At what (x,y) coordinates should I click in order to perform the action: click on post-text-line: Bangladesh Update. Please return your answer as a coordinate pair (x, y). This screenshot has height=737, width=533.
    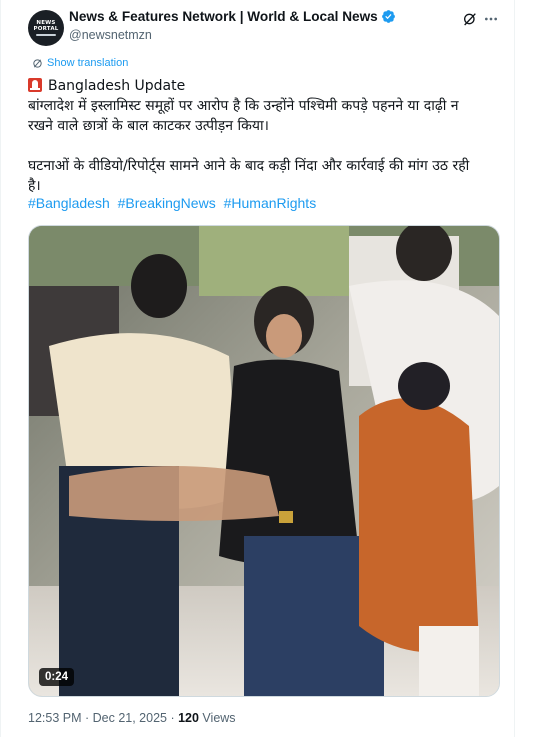
    Looking at the image, I should click on (268, 86).